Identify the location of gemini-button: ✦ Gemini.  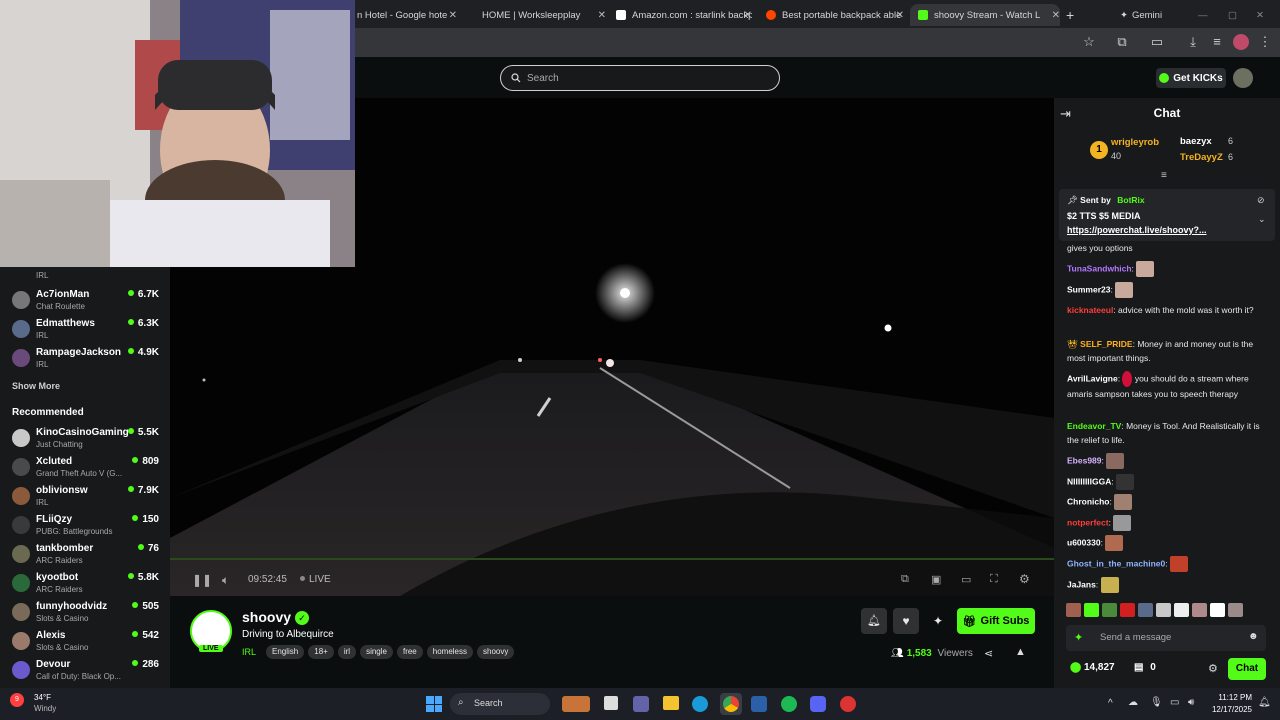
(1150, 15).